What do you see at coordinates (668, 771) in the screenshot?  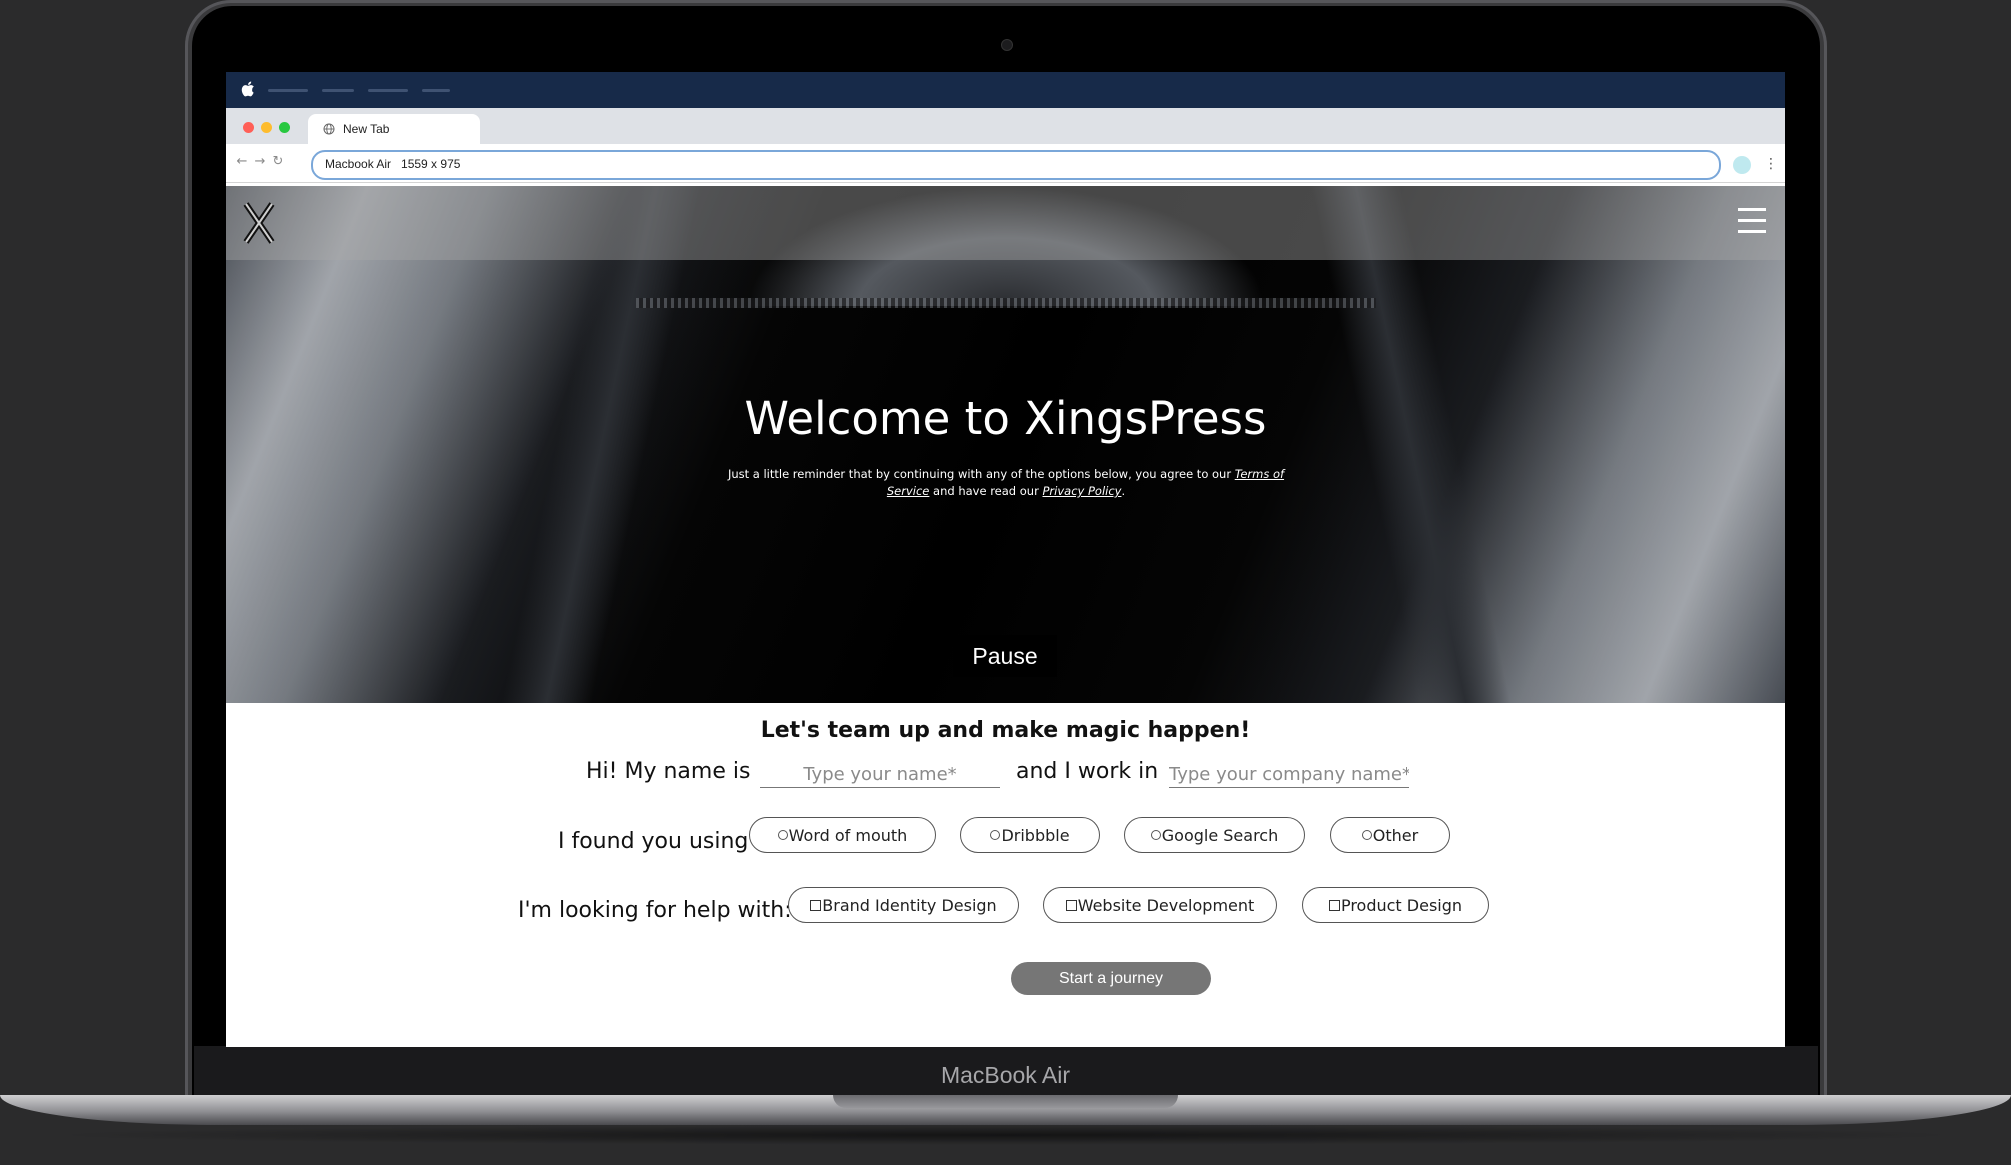 I see `name-prefix-label: Hi! My name is` at bounding box center [668, 771].